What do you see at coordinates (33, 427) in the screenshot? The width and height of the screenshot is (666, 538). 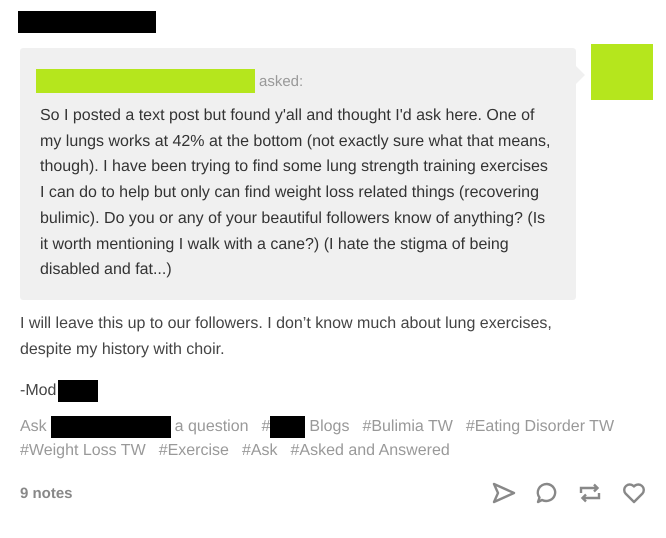 I see `tag-link: Ask` at bounding box center [33, 427].